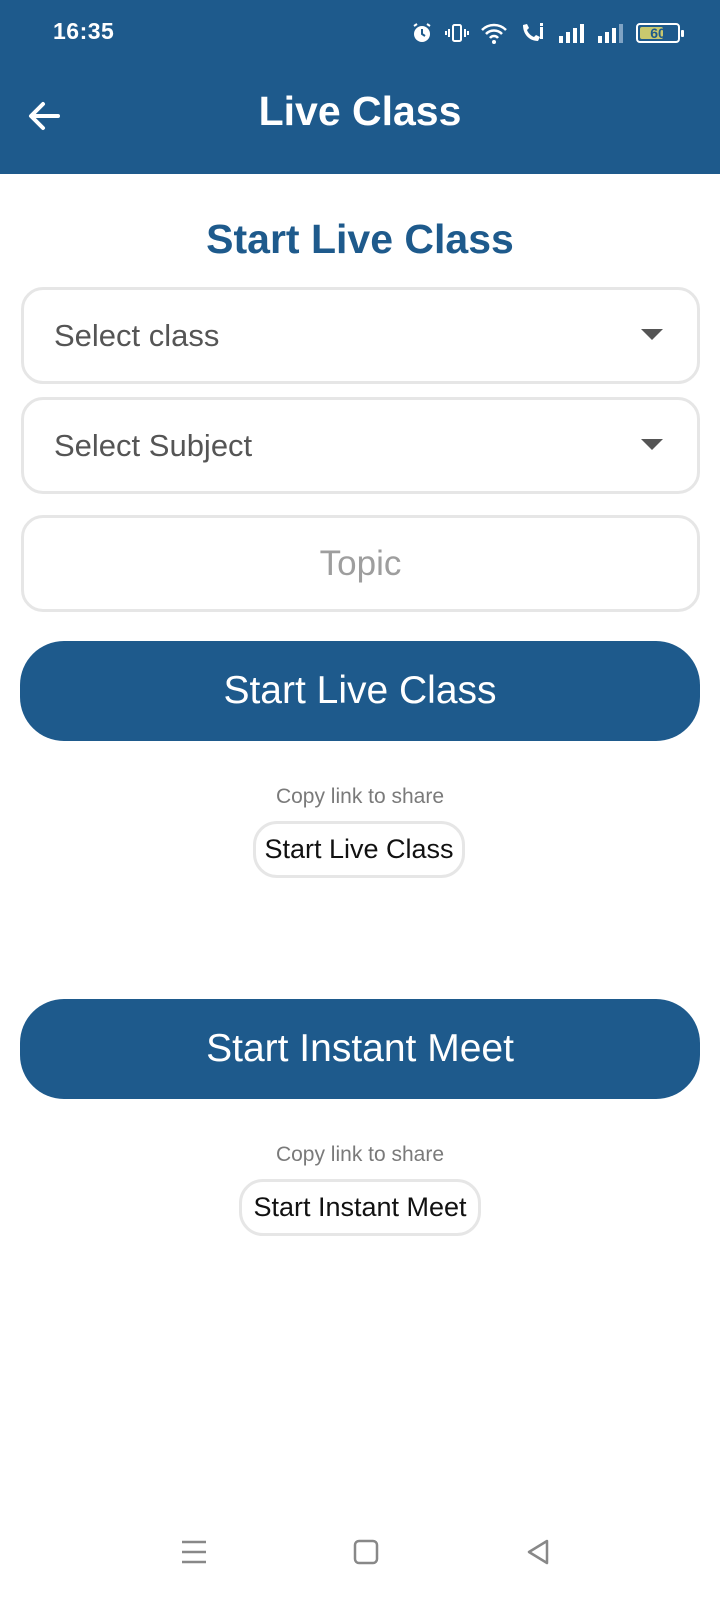 The image size is (720, 1600). Describe the element at coordinates (360, 335) in the screenshot. I see `class-select: Select class` at that location.